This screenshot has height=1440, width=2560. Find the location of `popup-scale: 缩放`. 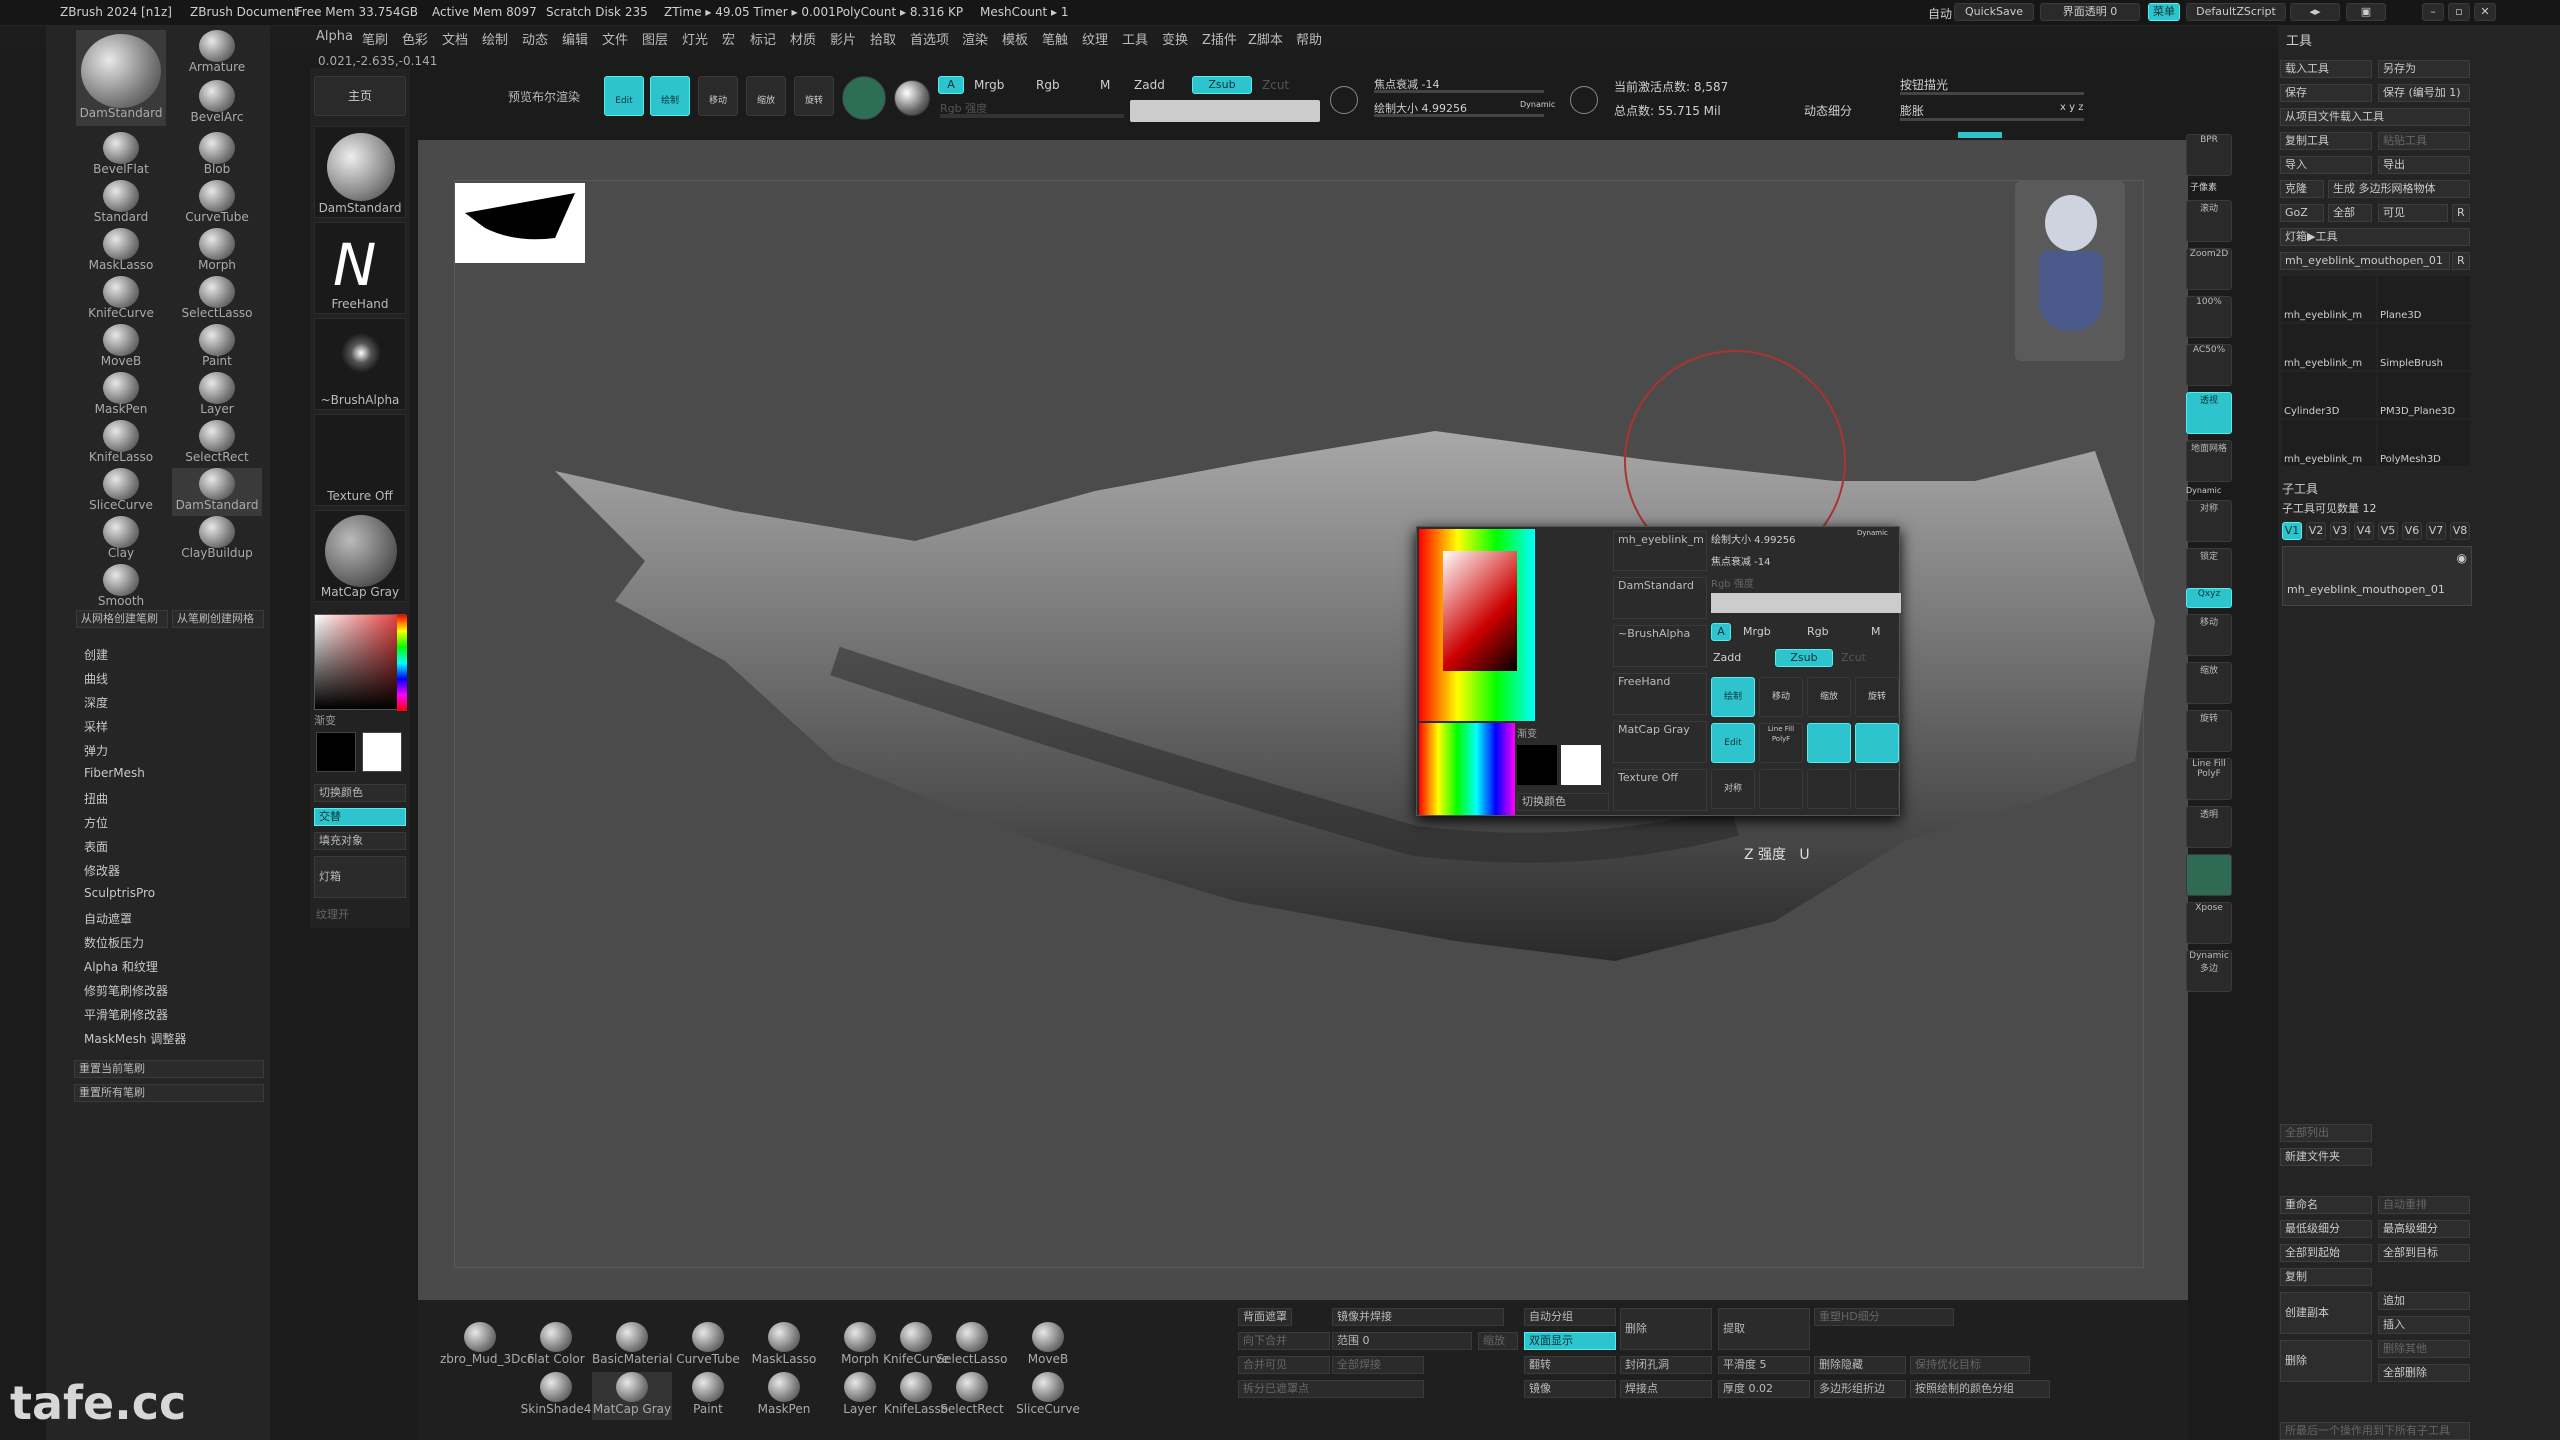

popup-scale: 缩放 is located at coordinates (1829, 697).